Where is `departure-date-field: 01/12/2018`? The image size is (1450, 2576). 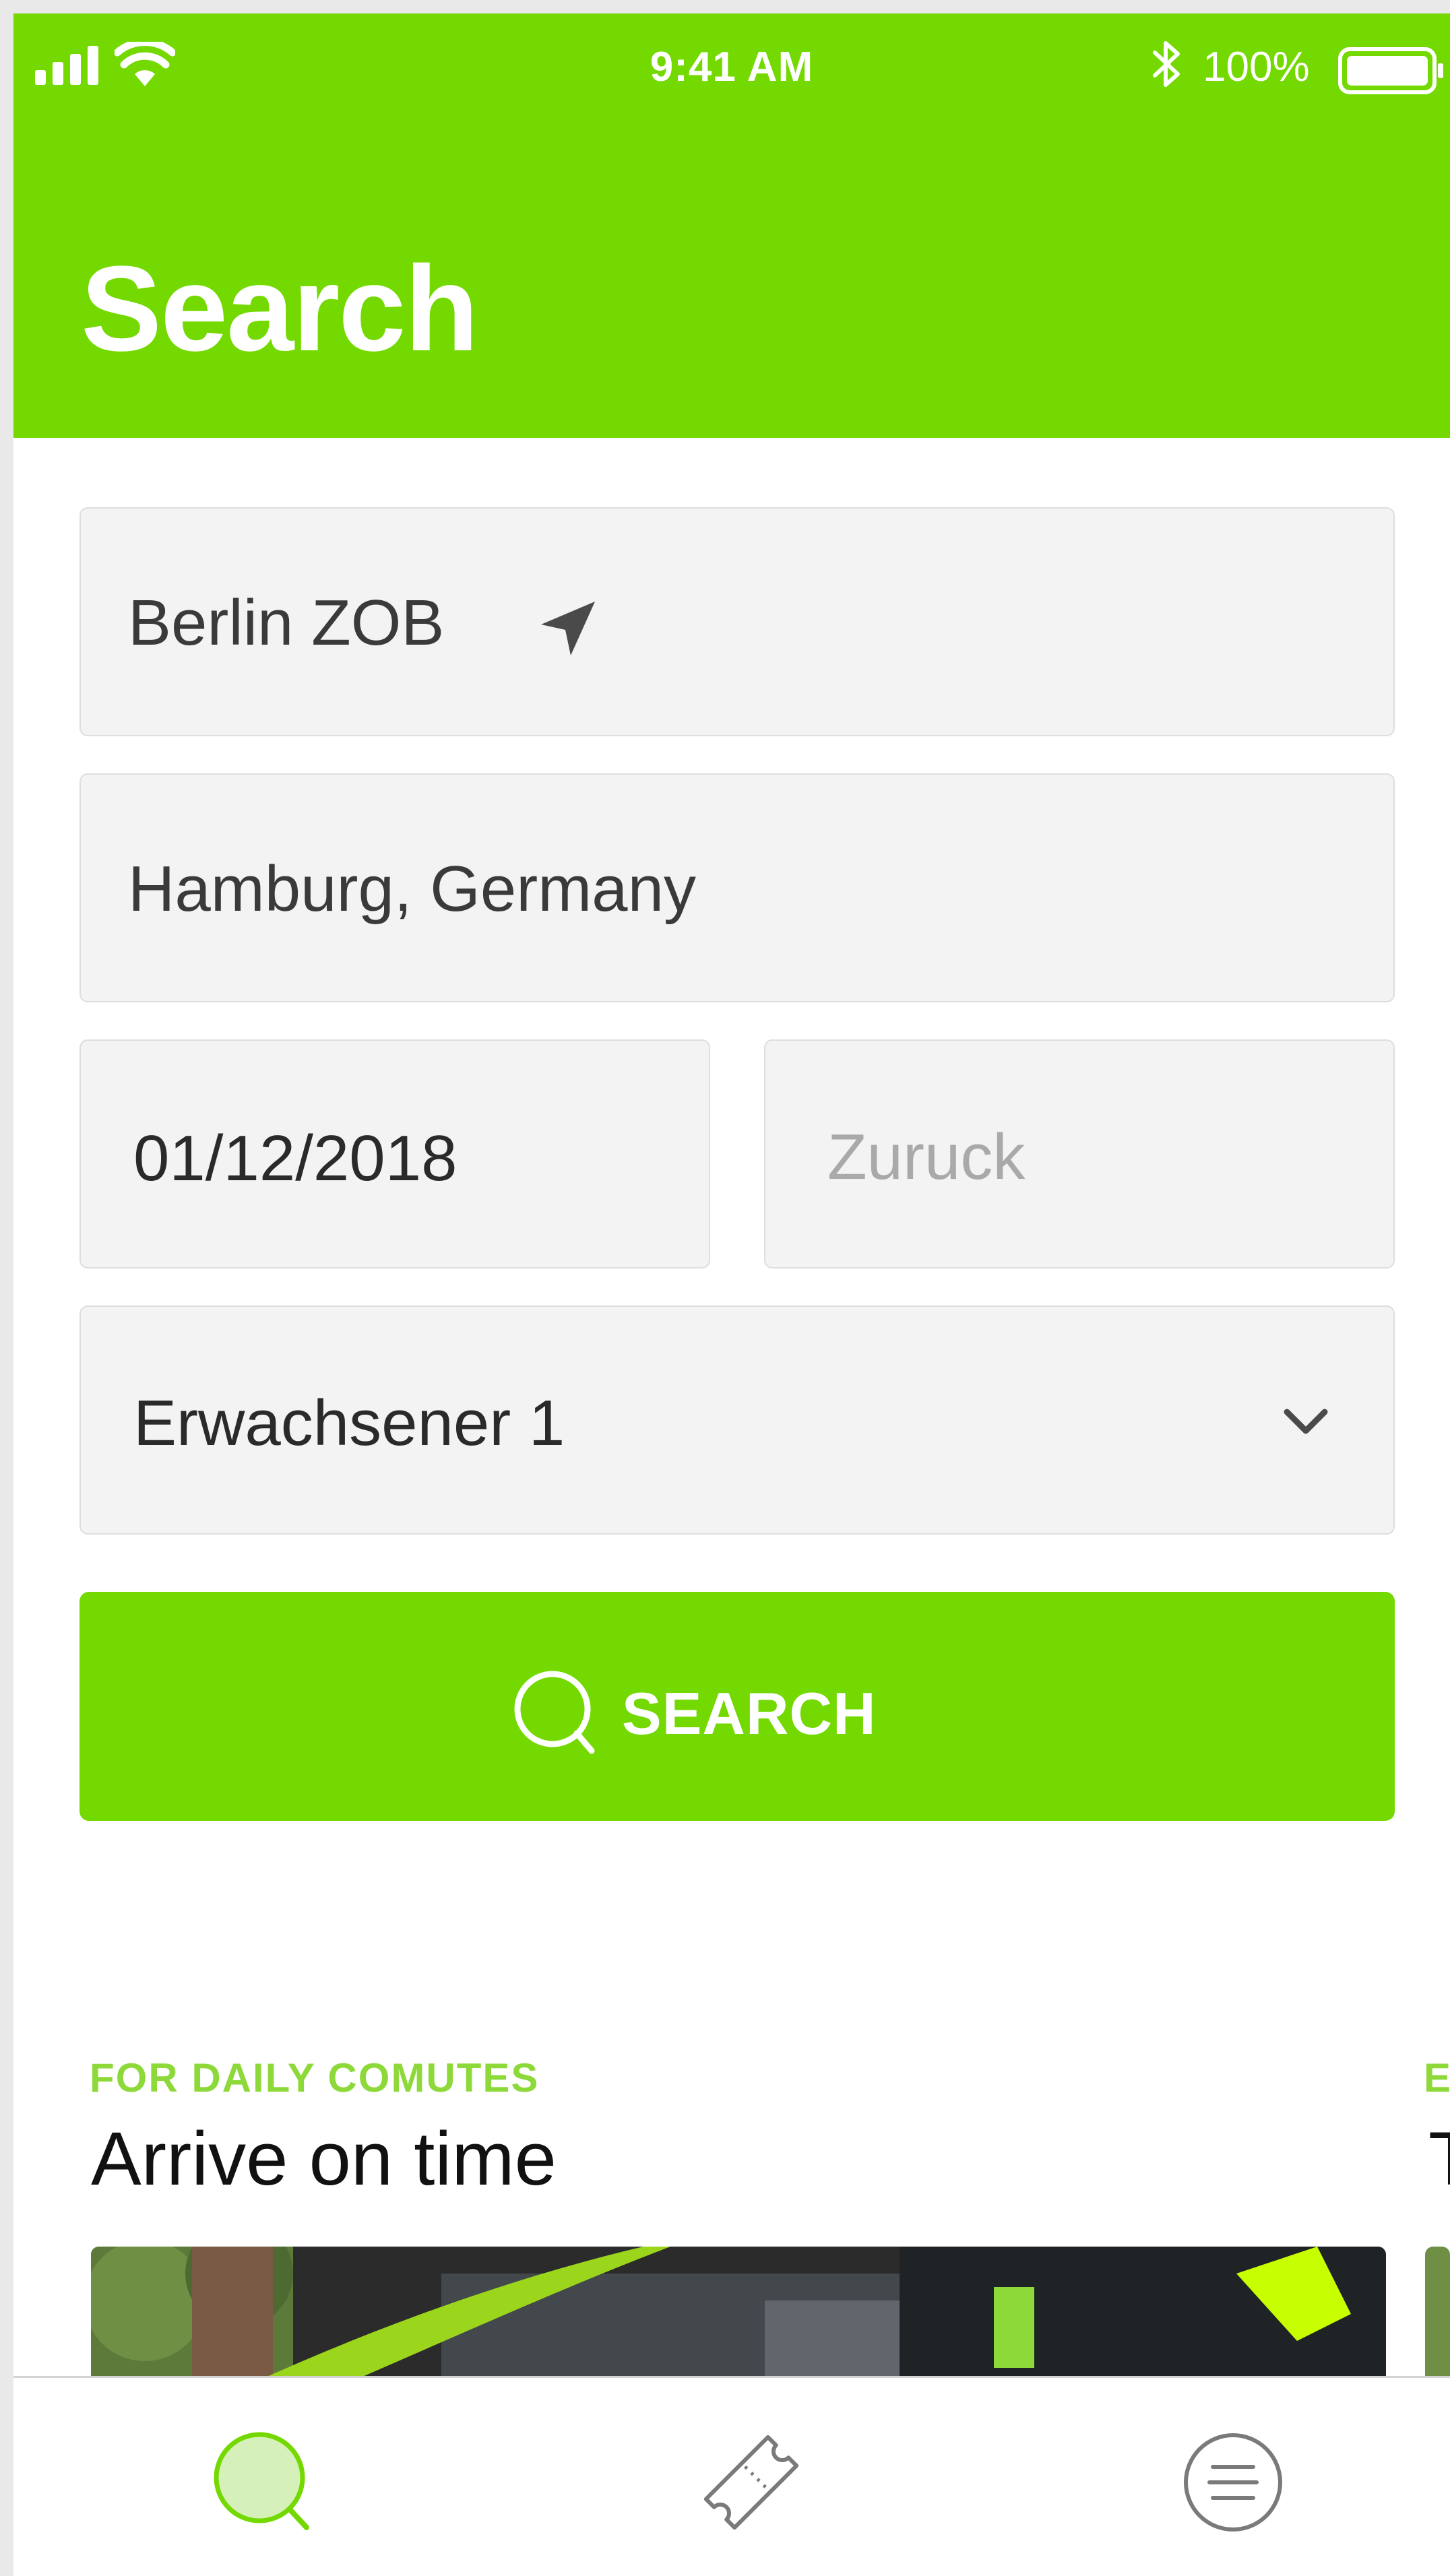
departure-date-field: 01/12/2018 is located at coordinates (395, 1153).